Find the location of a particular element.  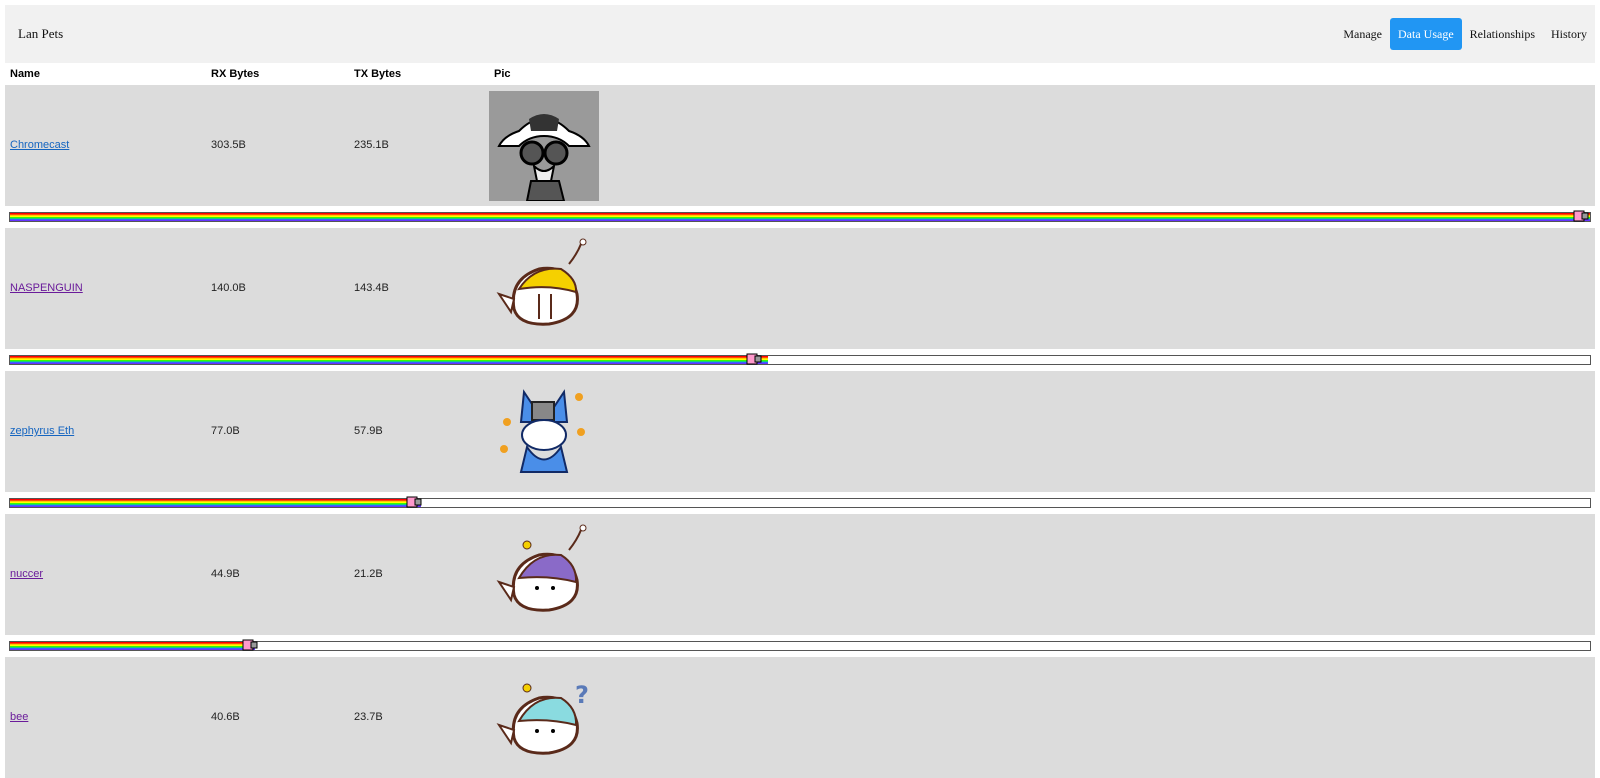

device-link: zephyrus Eth is located at coordinates (42, 431).